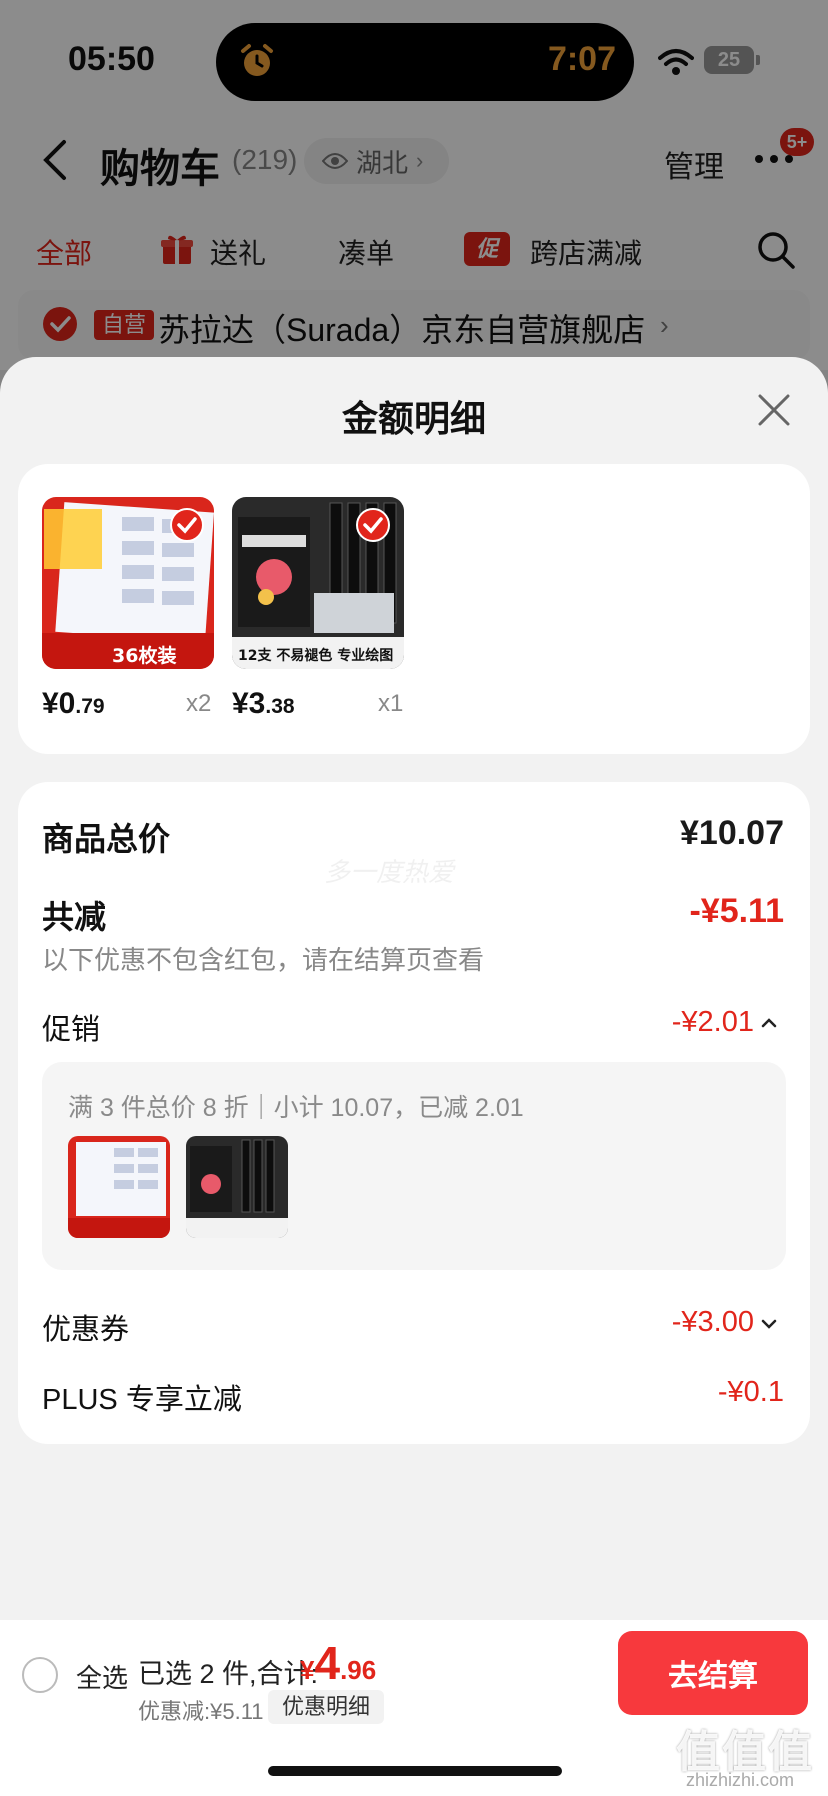 Image resolution: width=828 pixels, height=1796 pixels. I want to click on item-quantity: x1, so click(391, 703).